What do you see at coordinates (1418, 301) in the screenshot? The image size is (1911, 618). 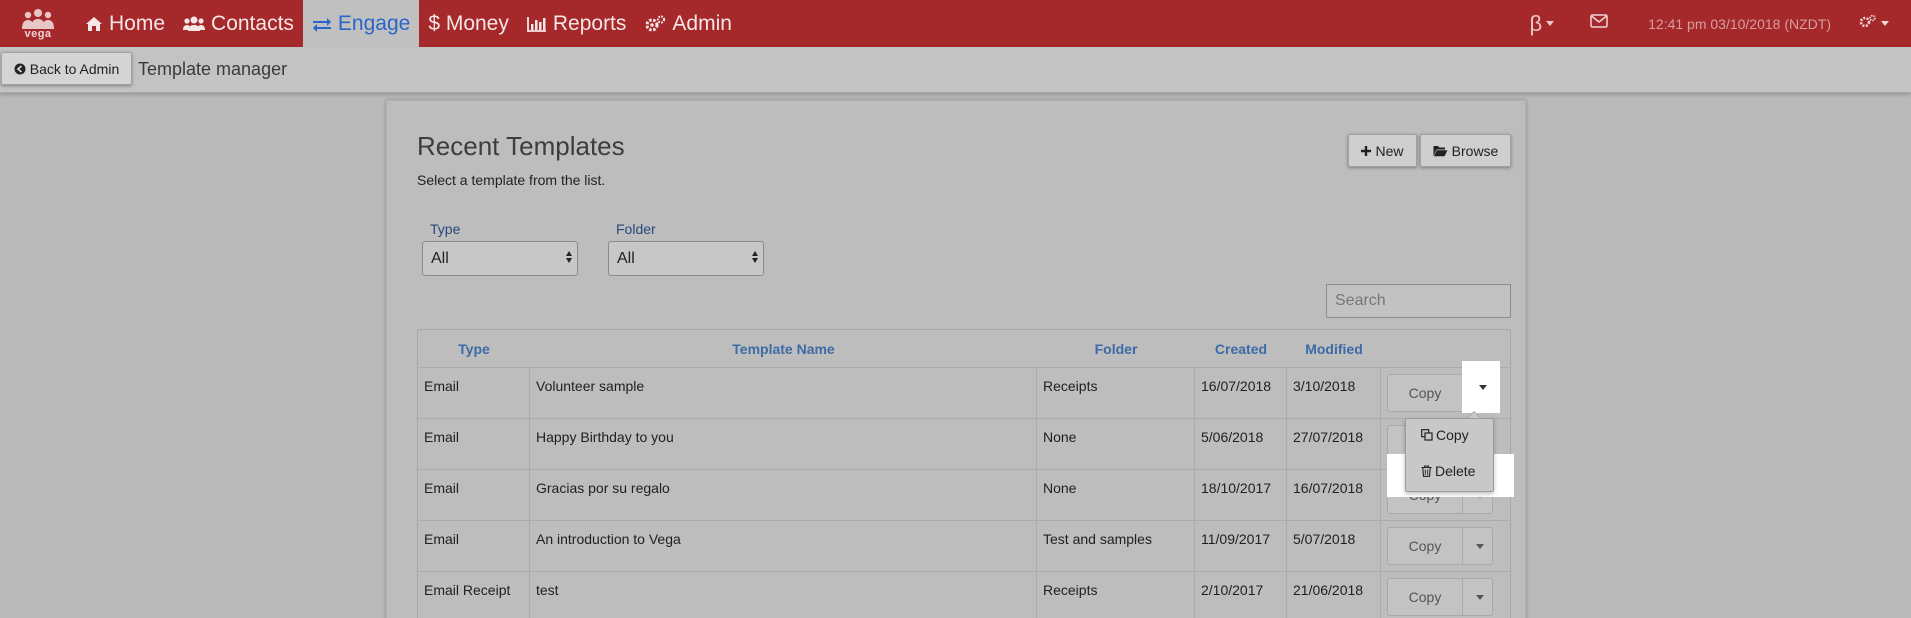 I see `search-input: Search` at bounding box center [1418, 301].